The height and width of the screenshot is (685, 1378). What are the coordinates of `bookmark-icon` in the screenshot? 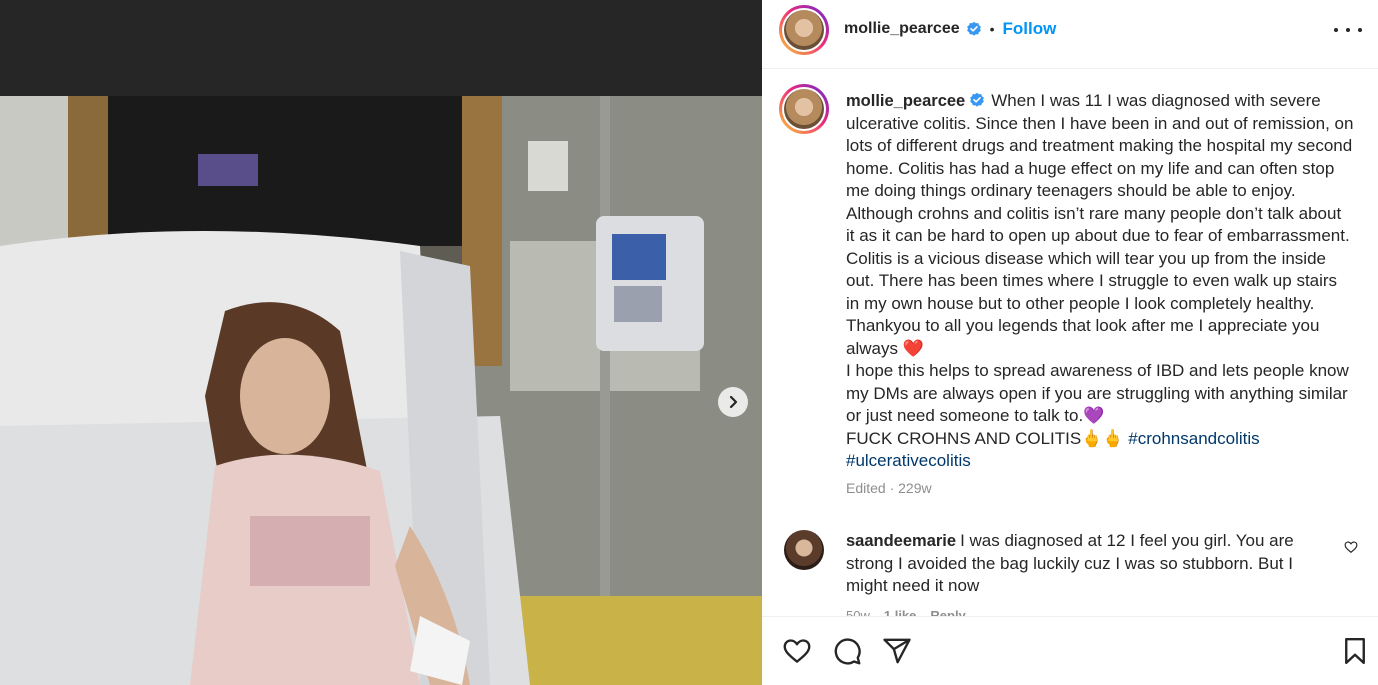 It's located at (1355, 651).